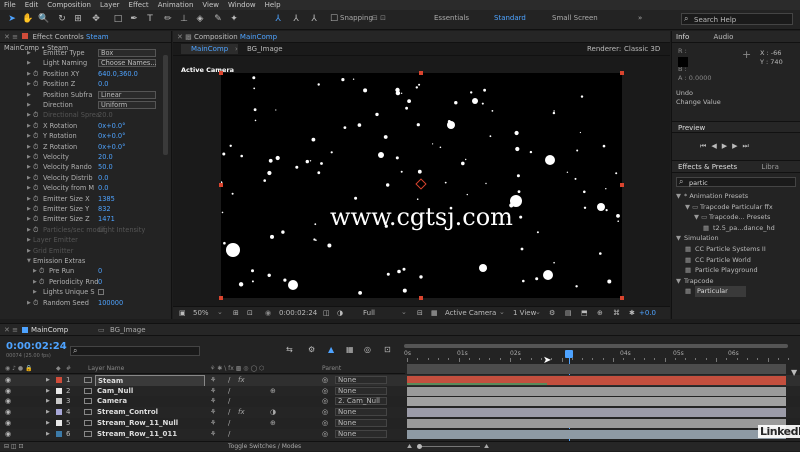 Image resolution: width=800 pixels, height=452 pixels. What do you see at coordinates (48, 401) in the screenshot?
I see `layer-twirl-icon: ▶` at bounding box center [48, 401].